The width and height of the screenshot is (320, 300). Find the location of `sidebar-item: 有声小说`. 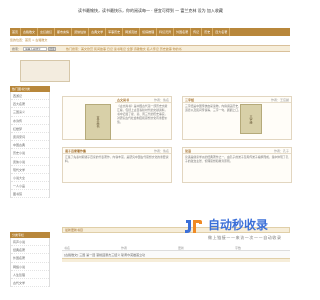

sidebar-item: 有声小说 is located at coordinates (30, 242).